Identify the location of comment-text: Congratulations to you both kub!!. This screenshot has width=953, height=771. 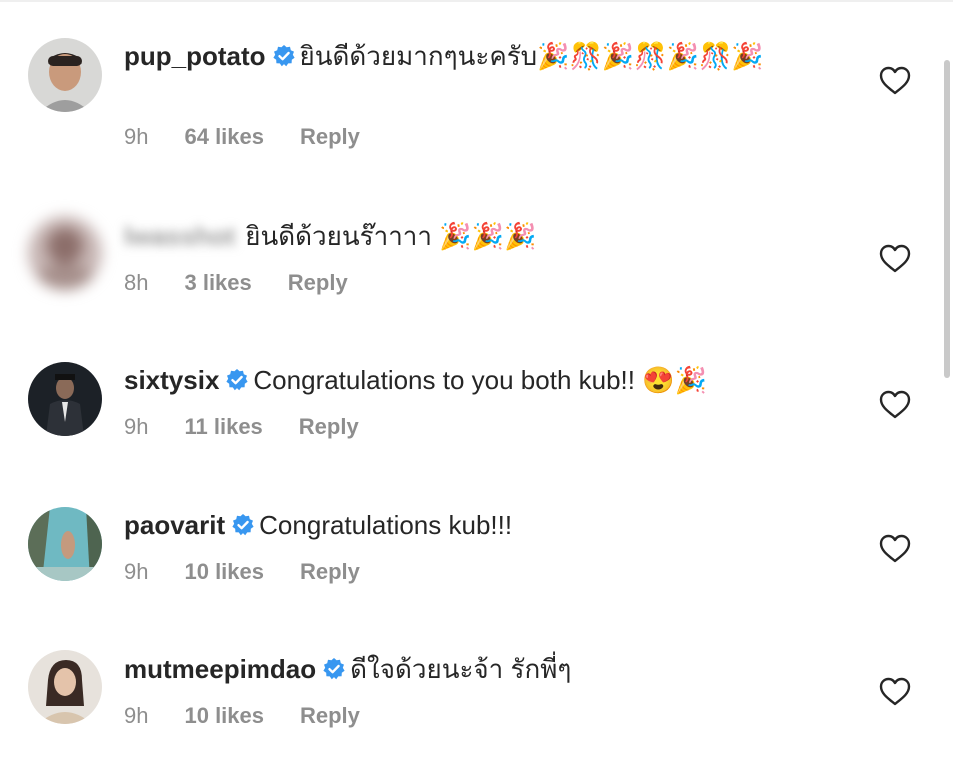
(444, 380).